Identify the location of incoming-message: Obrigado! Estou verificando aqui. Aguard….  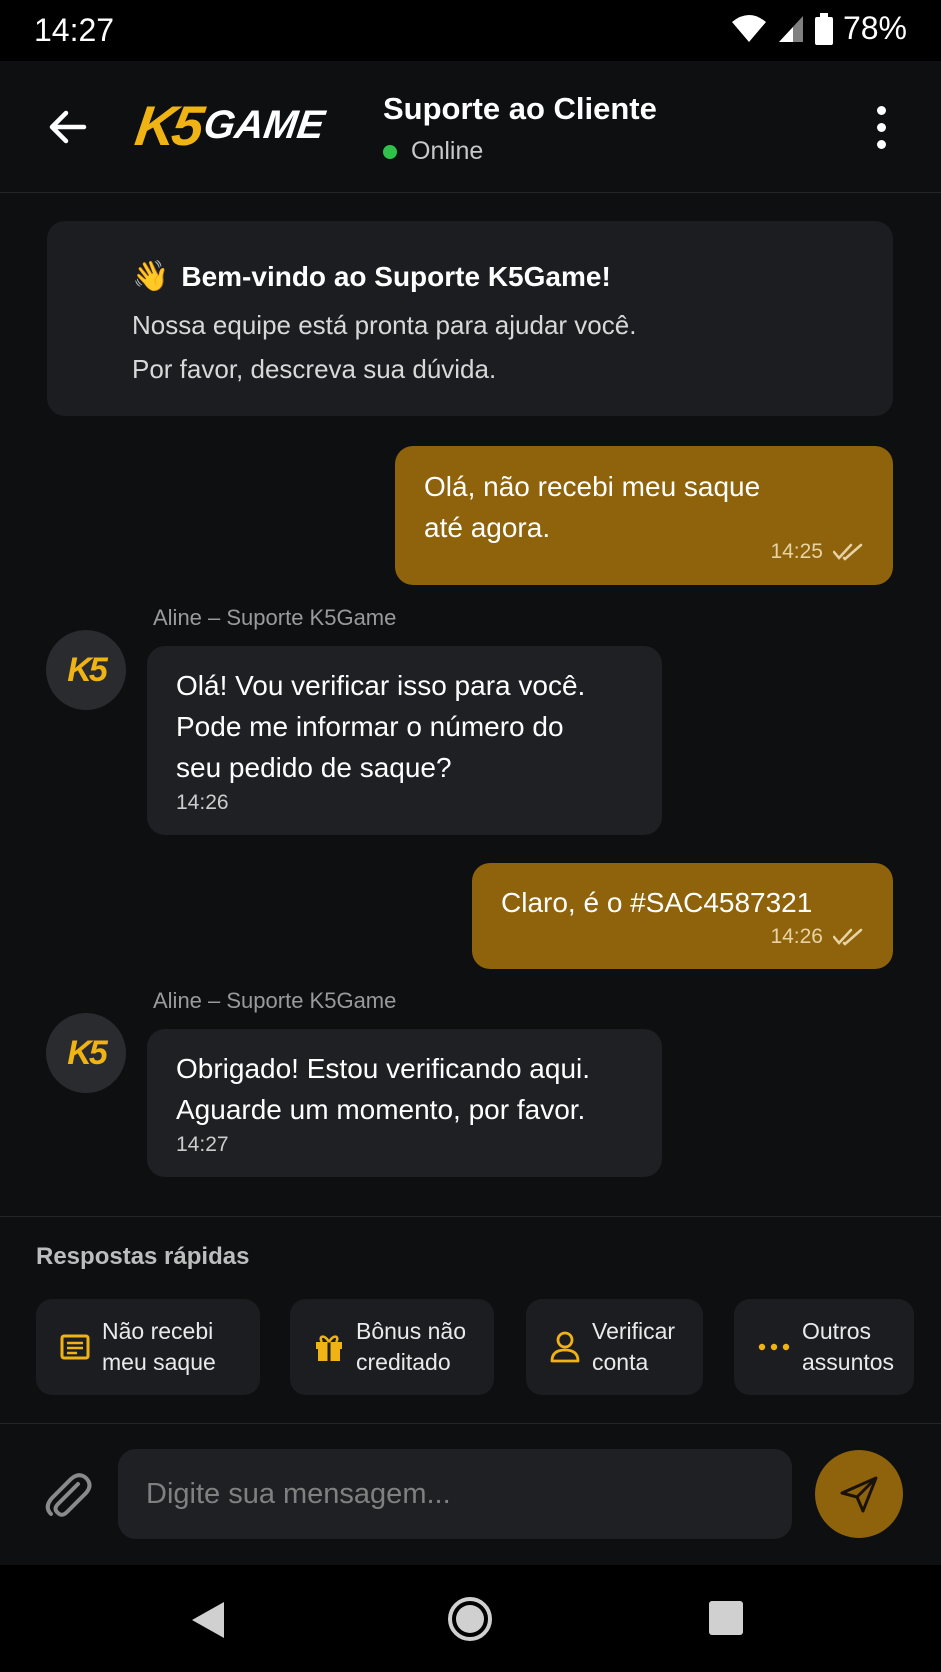
(404, 1103).